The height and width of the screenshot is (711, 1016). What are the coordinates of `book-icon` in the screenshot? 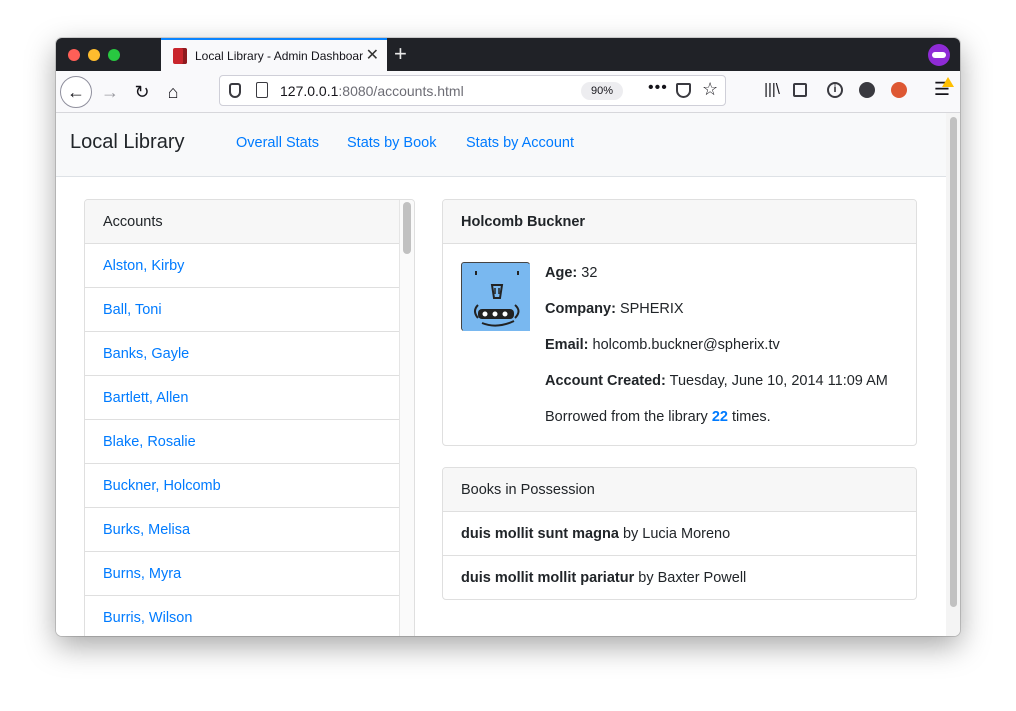 It's located at (180, 55).